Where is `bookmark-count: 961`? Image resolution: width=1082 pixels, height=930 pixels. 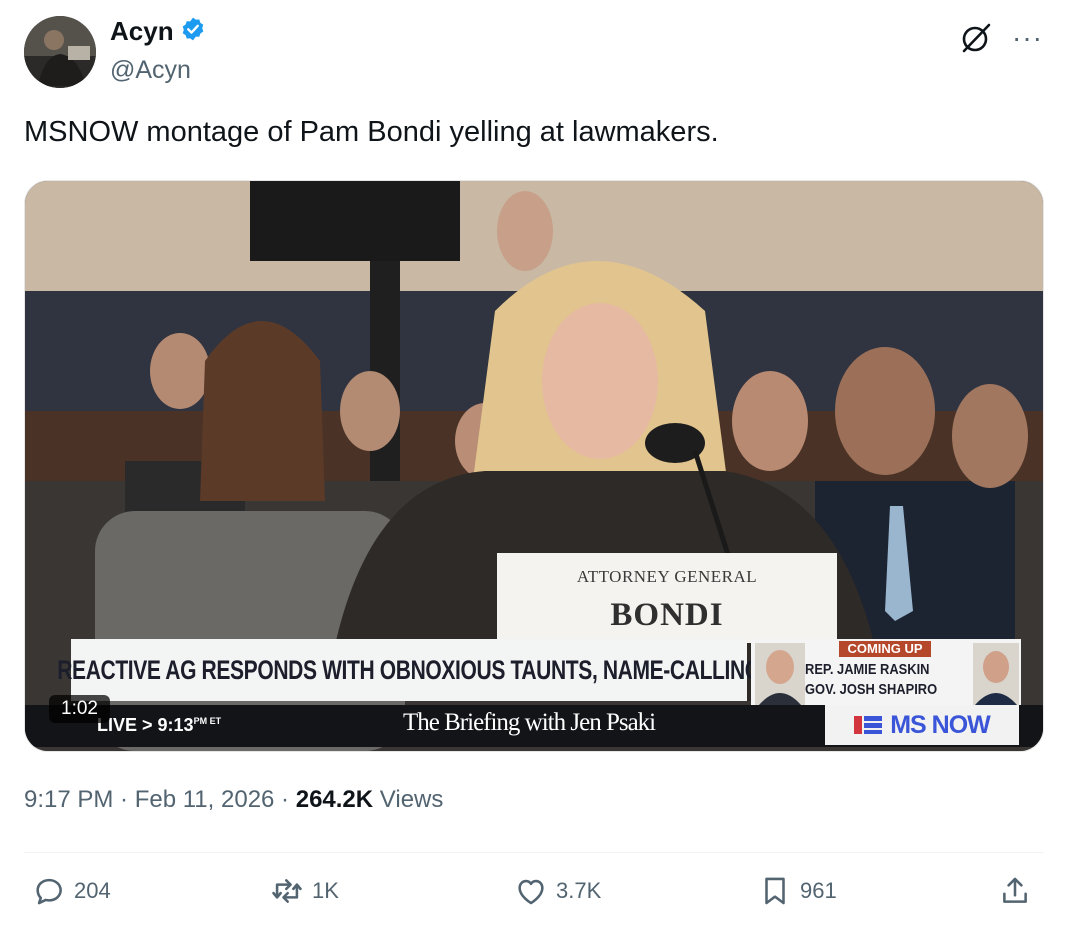 bookmark-count: 961 is located at coordinates (818, 890).